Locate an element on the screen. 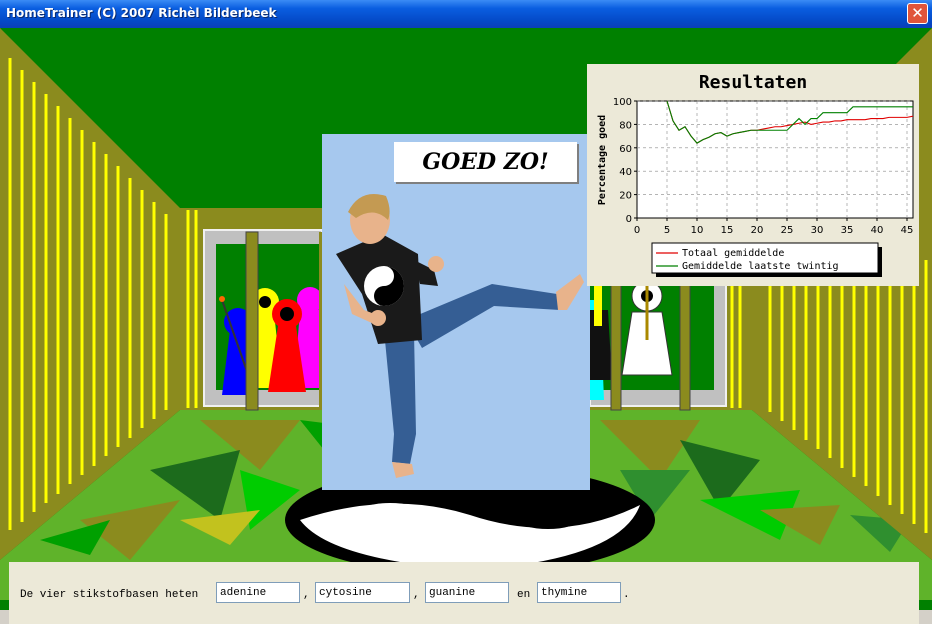 This screenshot has width=932, height=624. x-tick-label: 5 is located at coordinates (667, 230).